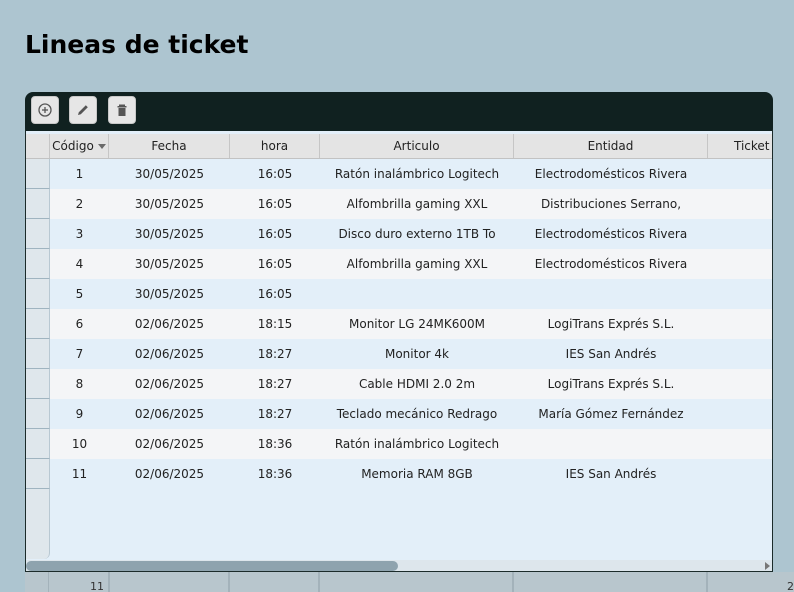 The image size is (794, 592). I want to click on add-button, so click(45, 110).